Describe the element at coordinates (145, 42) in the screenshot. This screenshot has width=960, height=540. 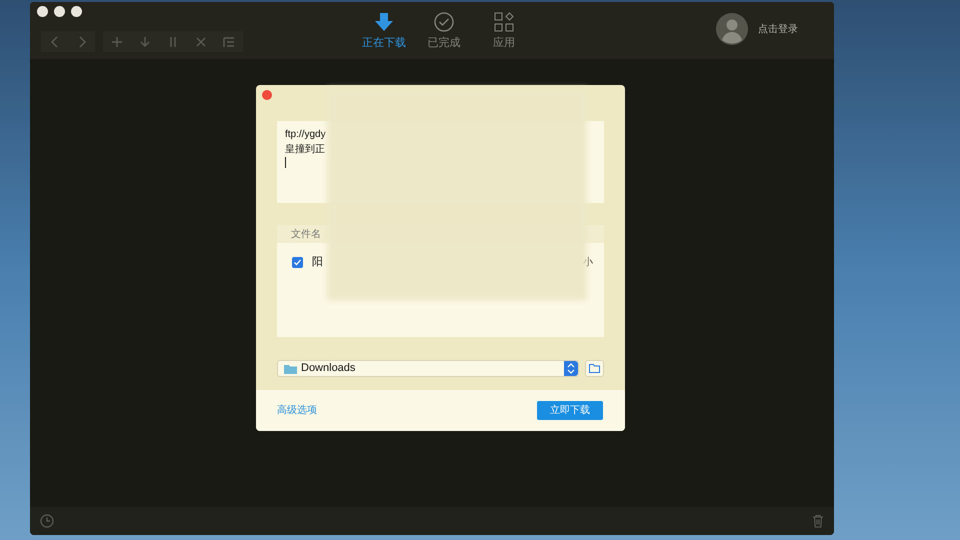
I see `down-arrow-icon` at that location.